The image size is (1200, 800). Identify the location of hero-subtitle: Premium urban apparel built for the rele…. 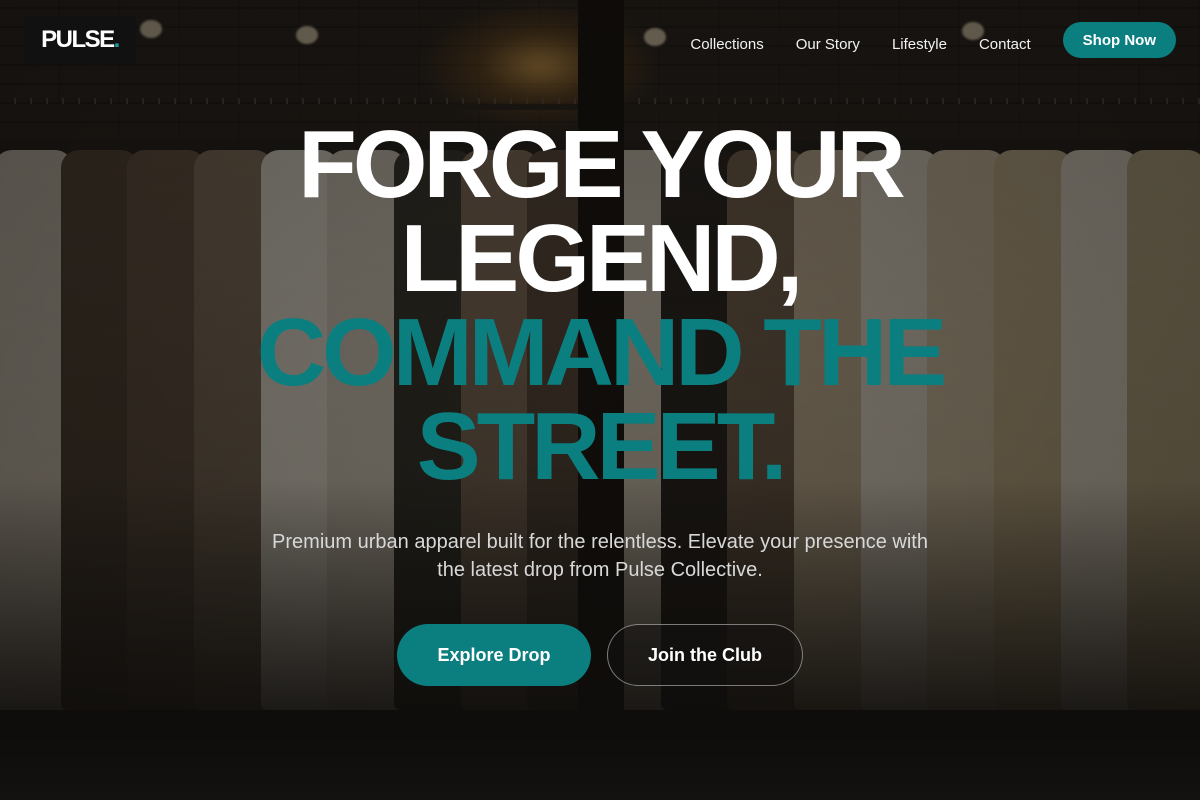
(600, 556).